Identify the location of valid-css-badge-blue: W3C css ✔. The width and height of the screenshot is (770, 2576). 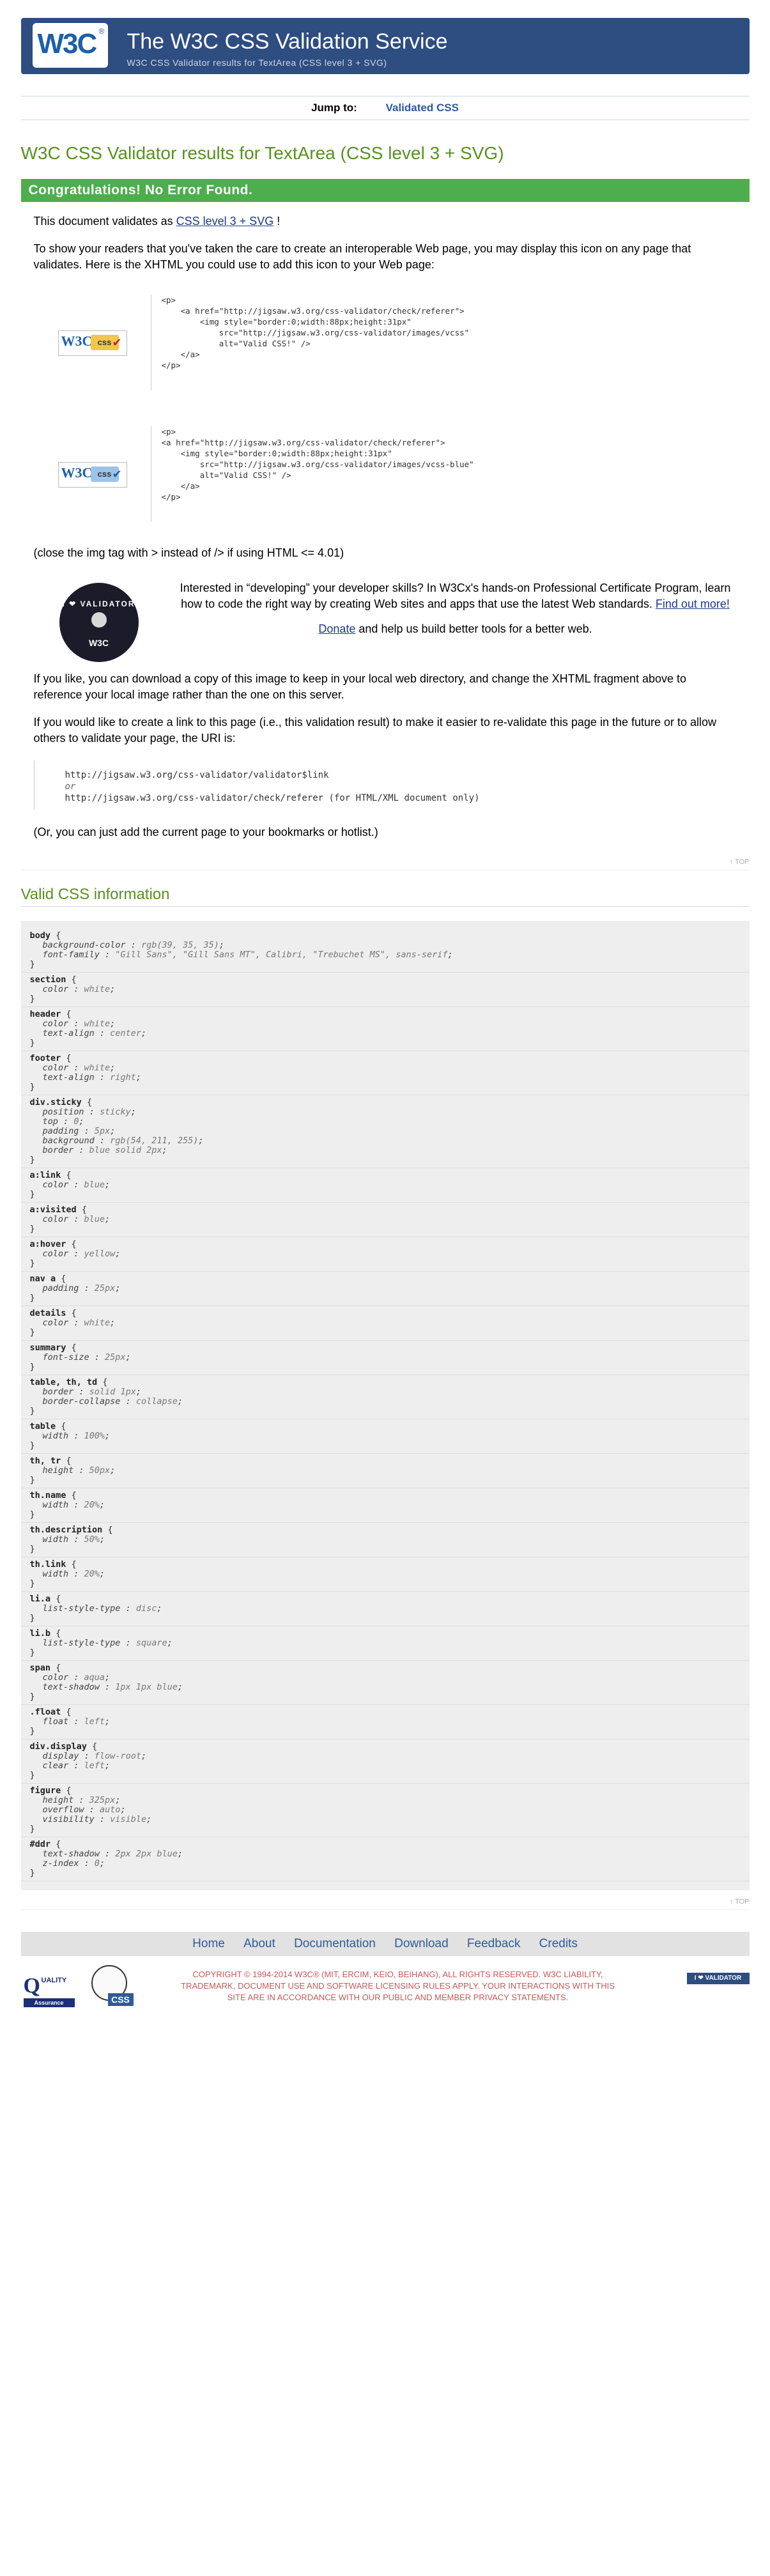
(92, 475).